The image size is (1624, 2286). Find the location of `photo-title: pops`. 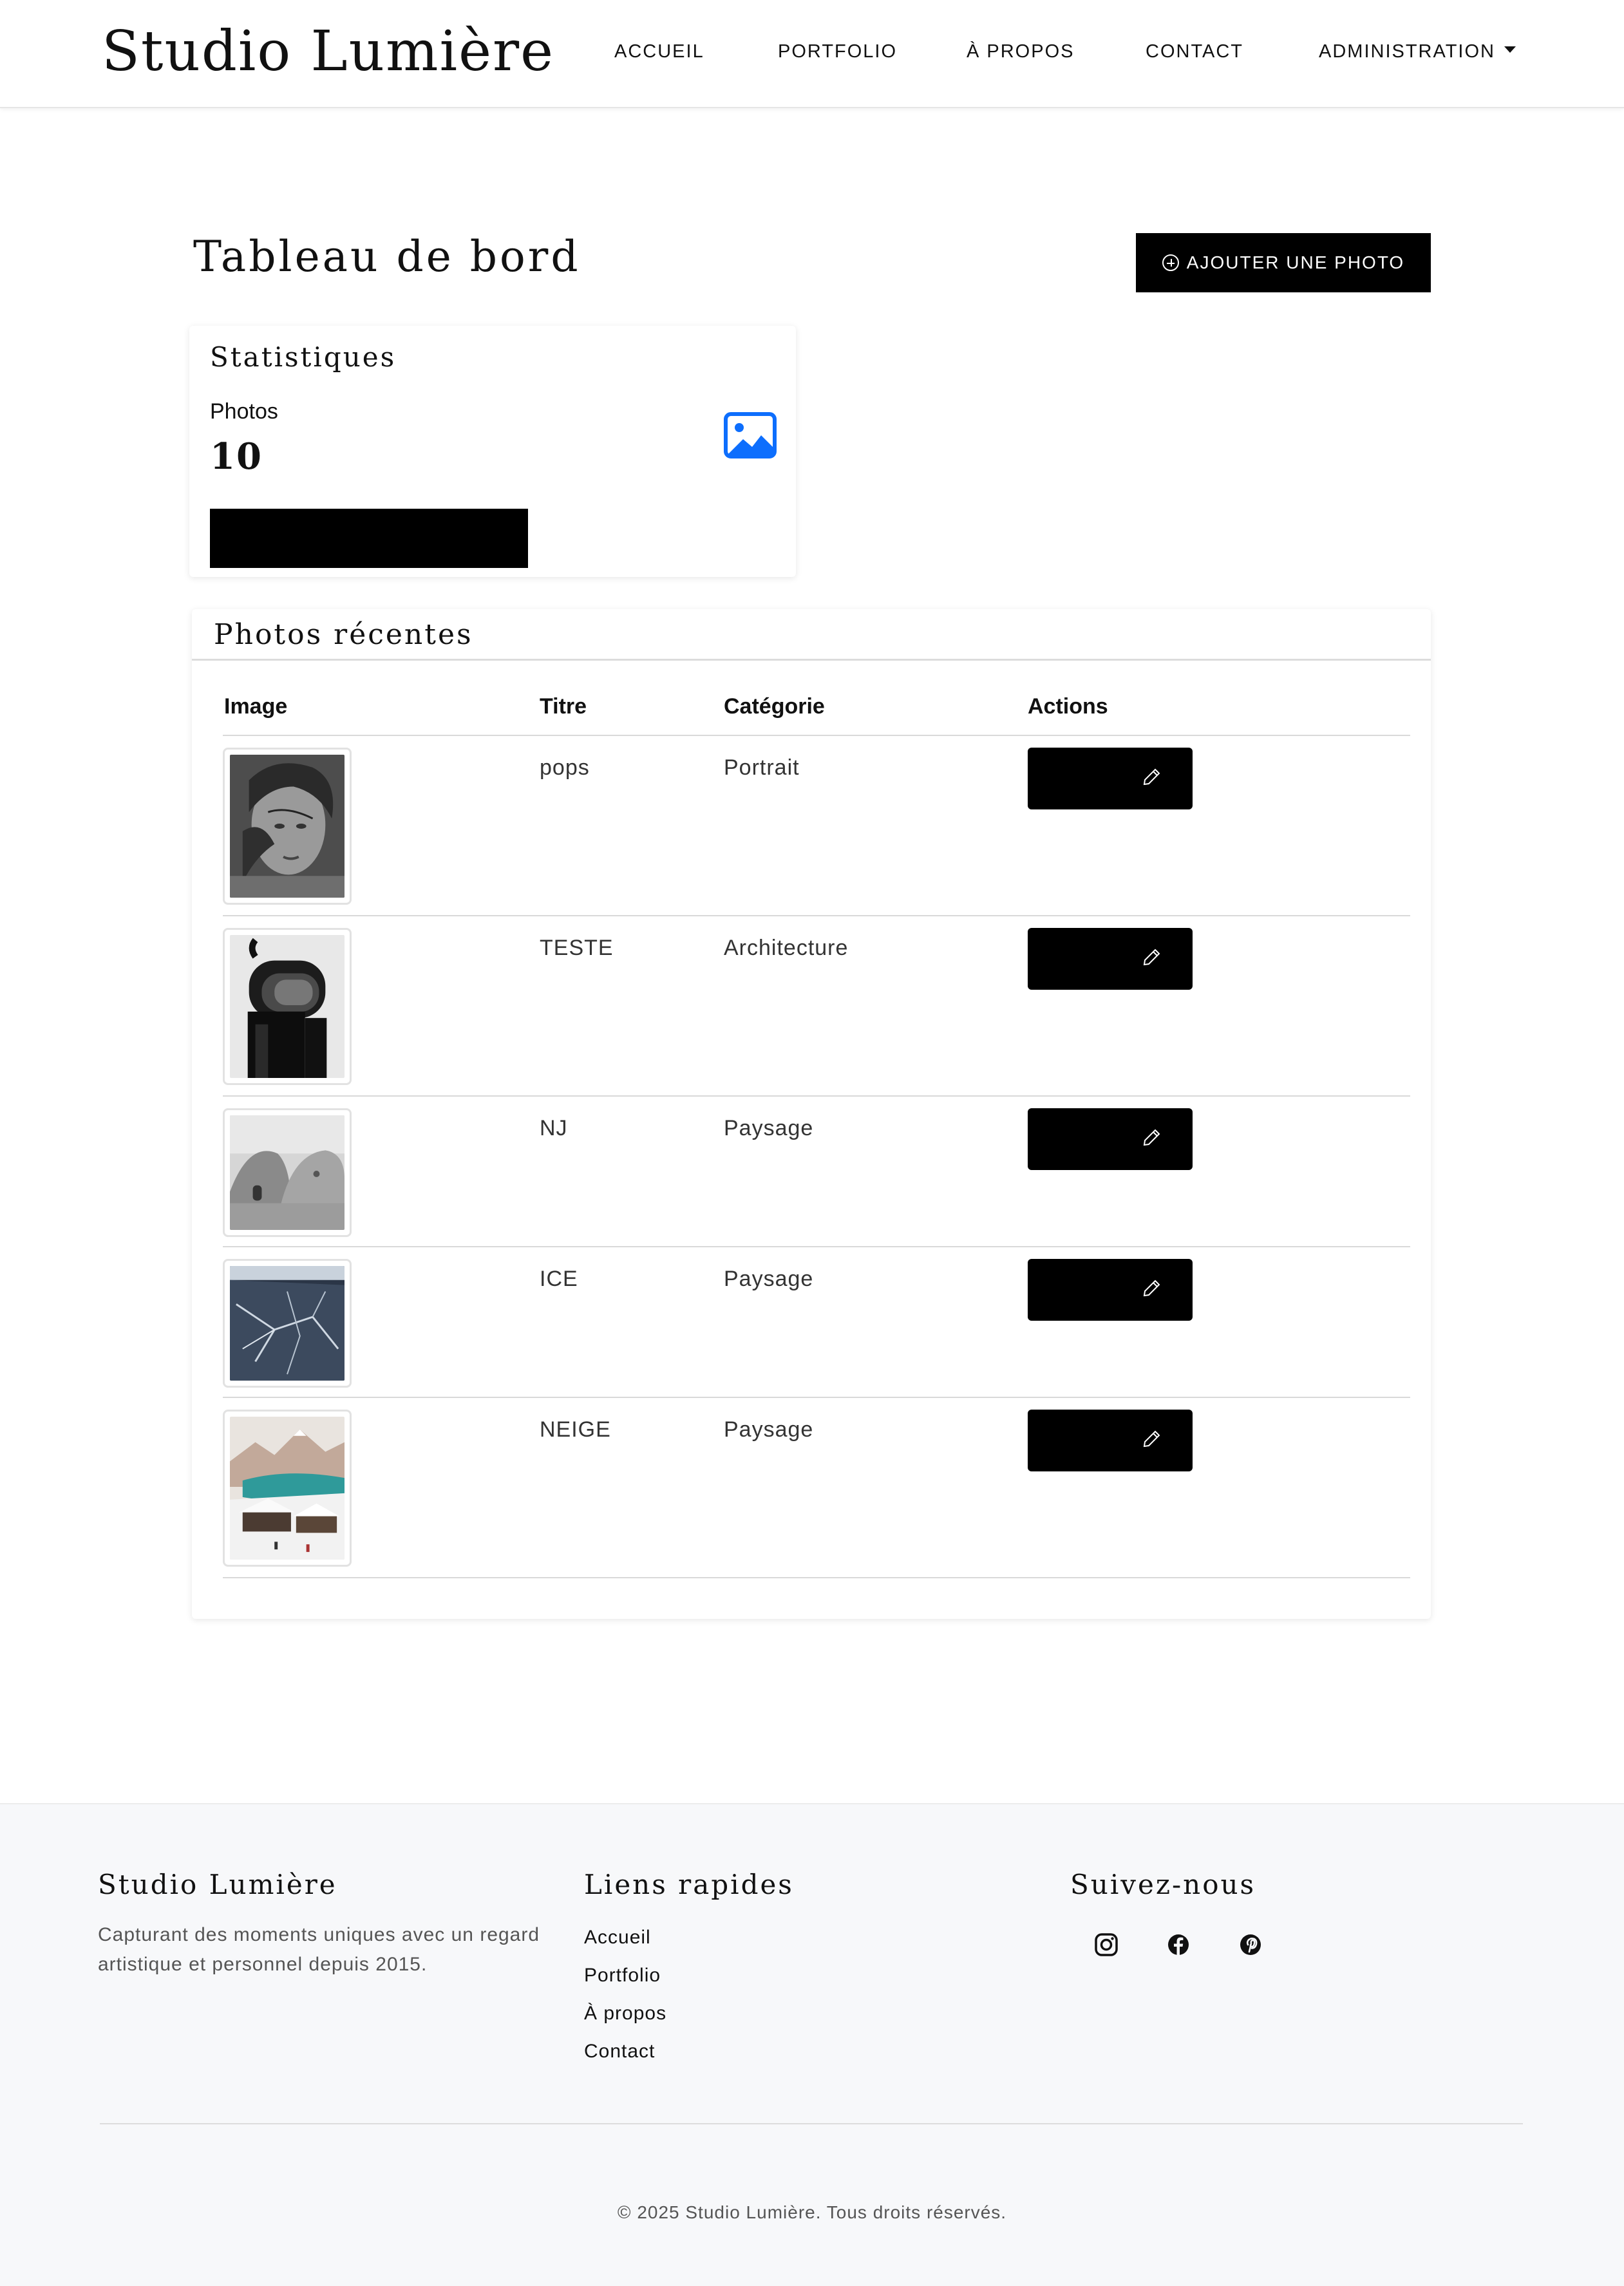

photo-title: pops is located at coordinates (565, 767).